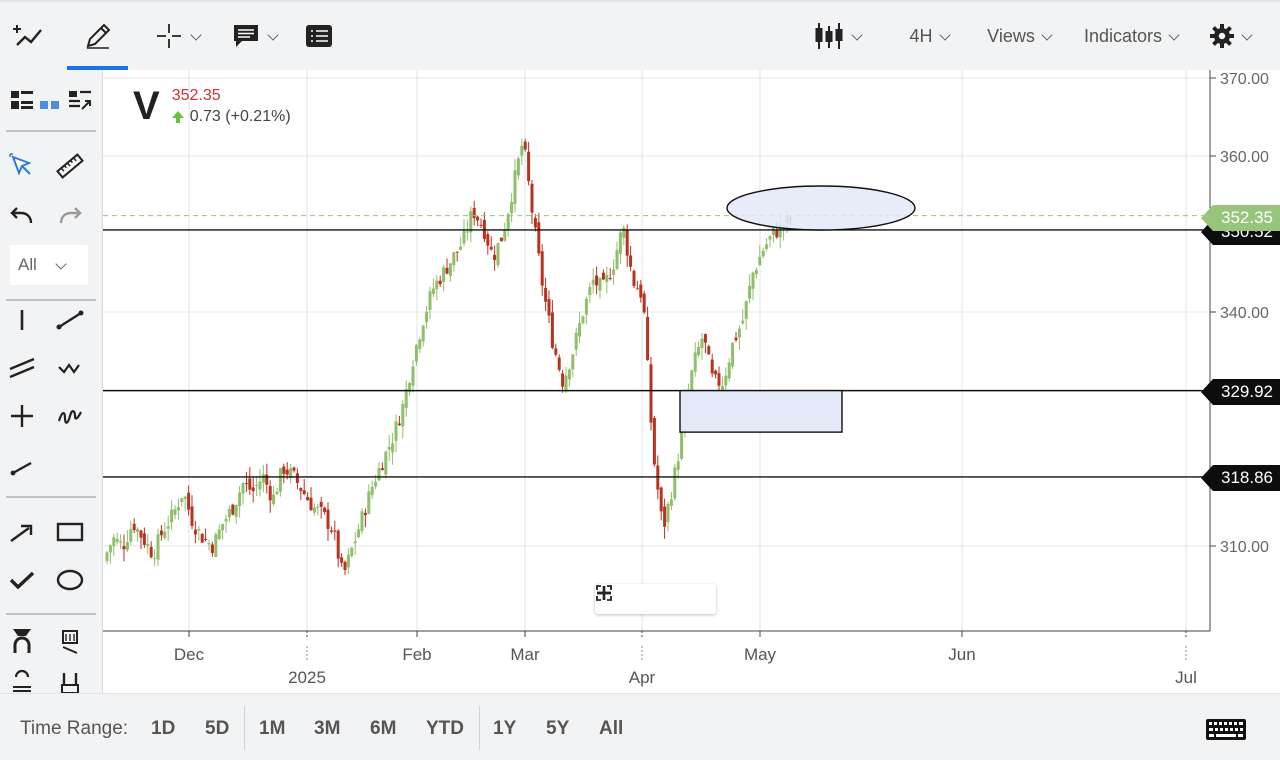 This screenshot has width=1280, height=760. Describe the element at coordinates (1244, 79) in the screenshot. I see `y-tick-label: 370.00` at that location.